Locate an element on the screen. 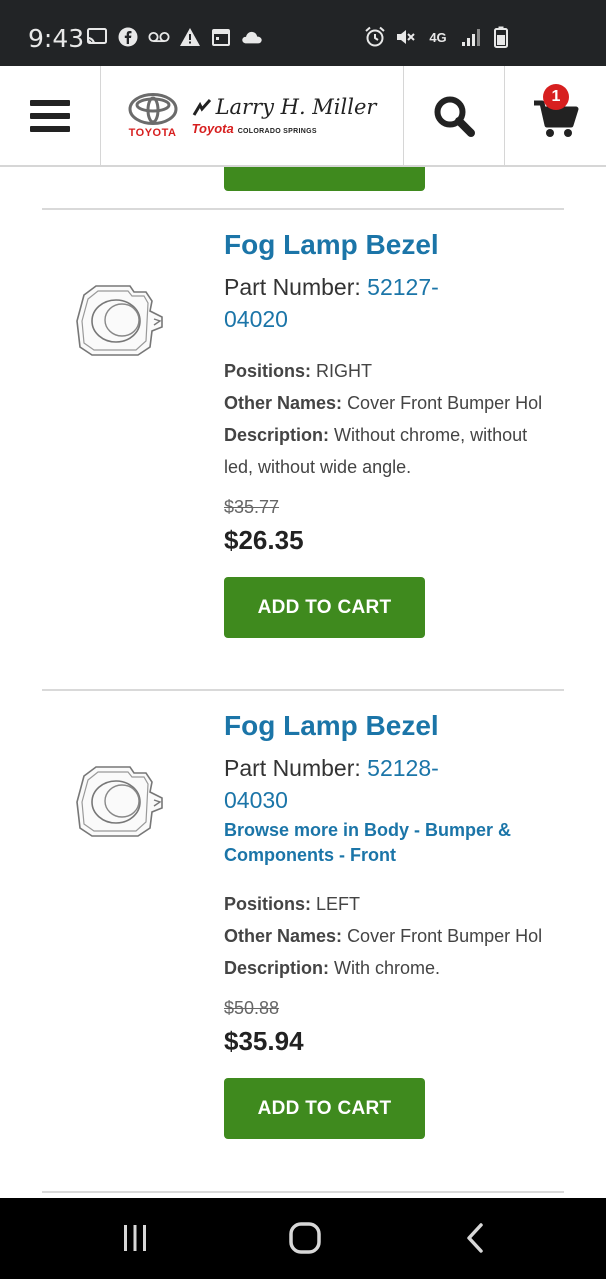  calendar-icon is located at coordinates (221, 37).